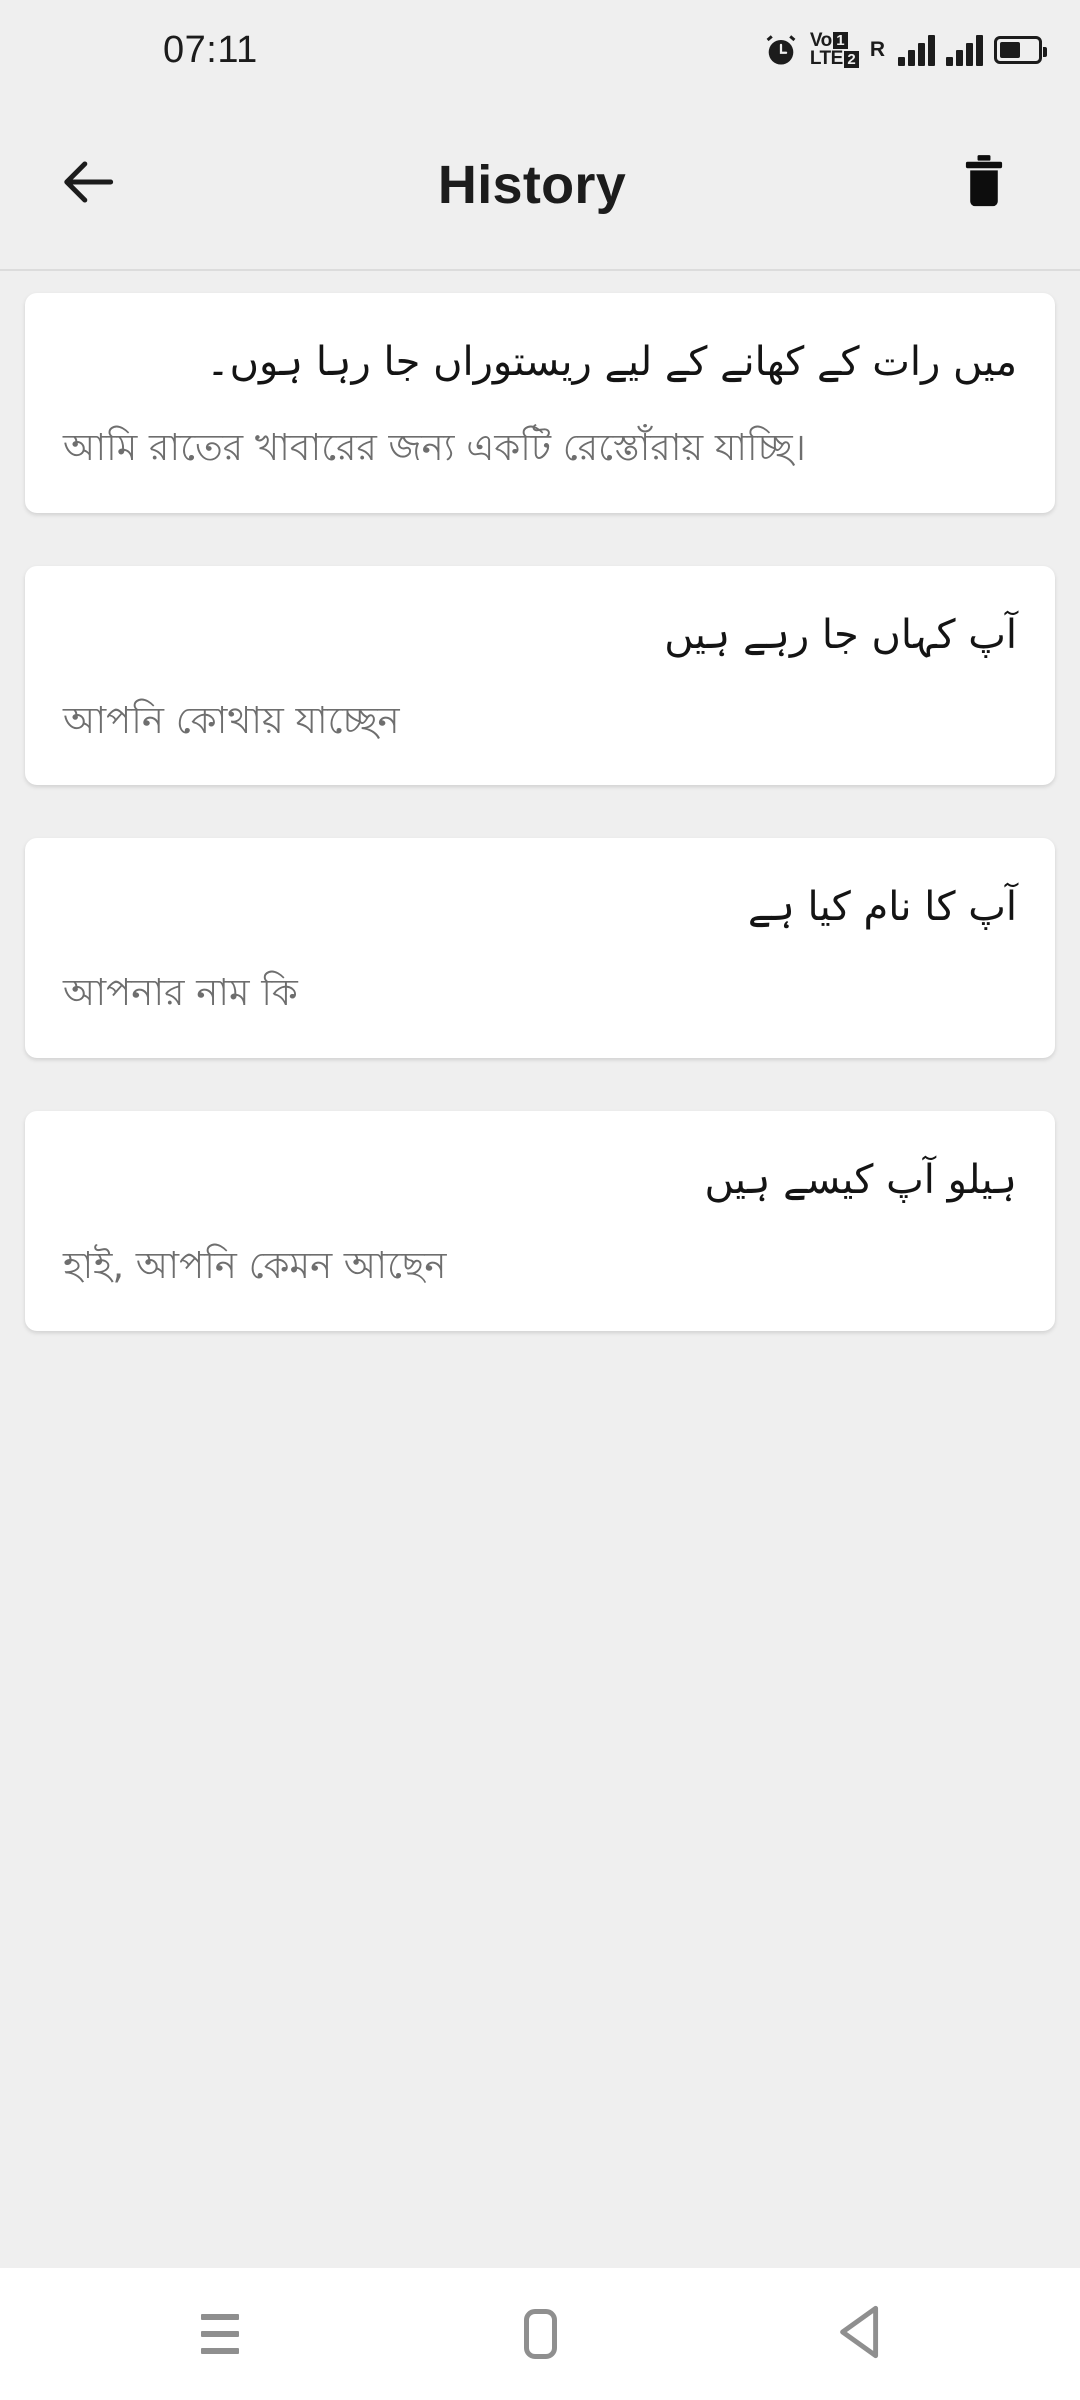 The width and height of the screenshot is (1080, 2400). What do you see at coordinates (834, 49) in the screenshot?
I see `volte-dual-sim-icon: Vo 1 LTE 2` at bounding box center [834, 49].